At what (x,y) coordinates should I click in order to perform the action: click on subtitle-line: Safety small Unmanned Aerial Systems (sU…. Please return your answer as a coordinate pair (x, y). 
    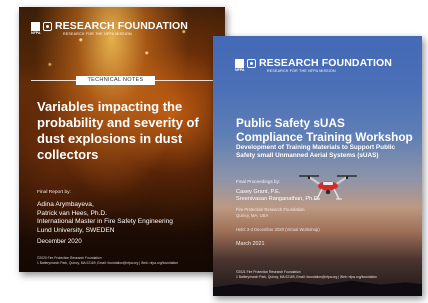
    Looking at the image, I should click on (307, 156).